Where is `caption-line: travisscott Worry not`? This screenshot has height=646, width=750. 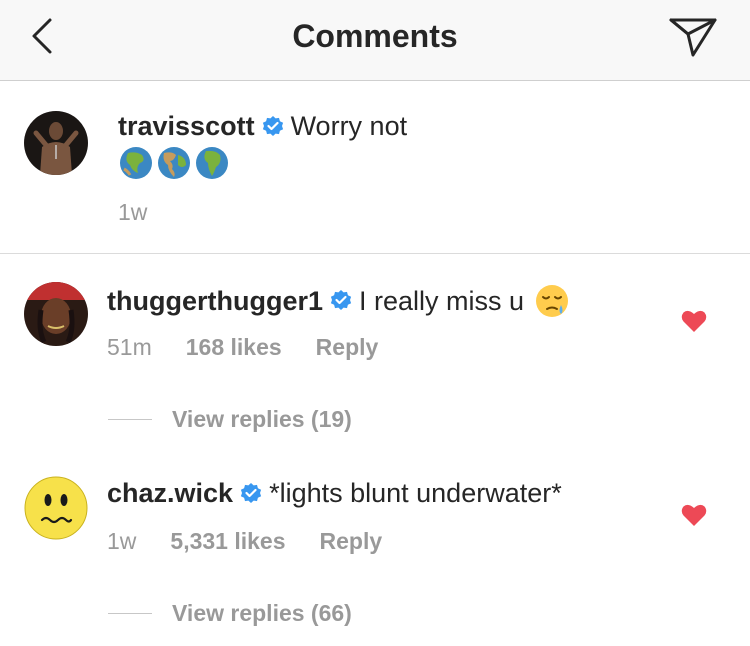
caption-line: travisscott Worry not is located at coordinates (262, 126).